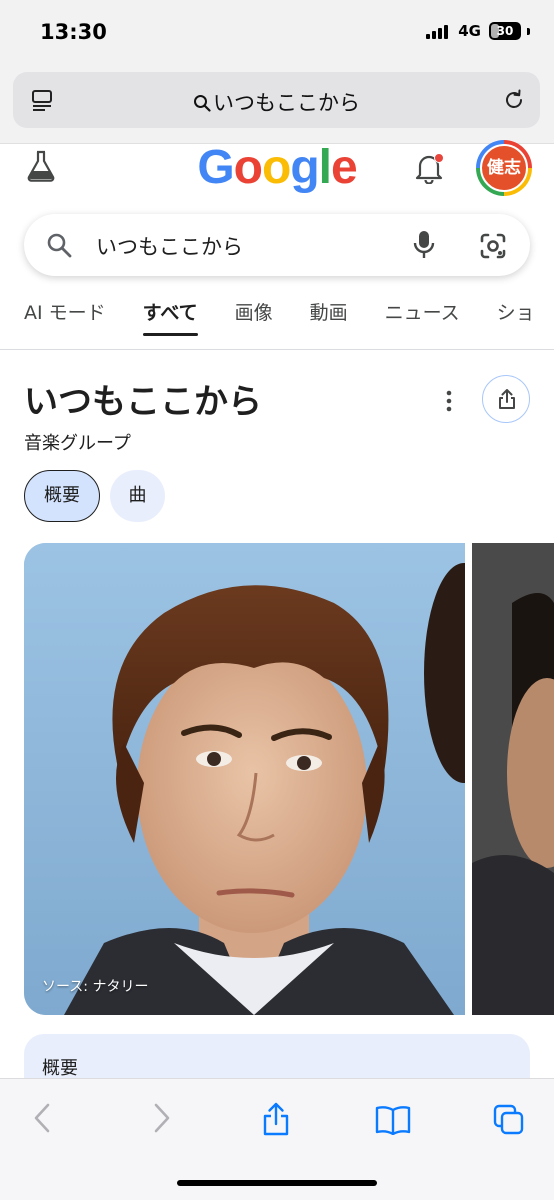 Image resolution: width=554 pixels, height=1200 pixels. Describe the element at coordinates (65, 318) in the screenshot. I see `tab-ai-mode: AI モード` at that location.